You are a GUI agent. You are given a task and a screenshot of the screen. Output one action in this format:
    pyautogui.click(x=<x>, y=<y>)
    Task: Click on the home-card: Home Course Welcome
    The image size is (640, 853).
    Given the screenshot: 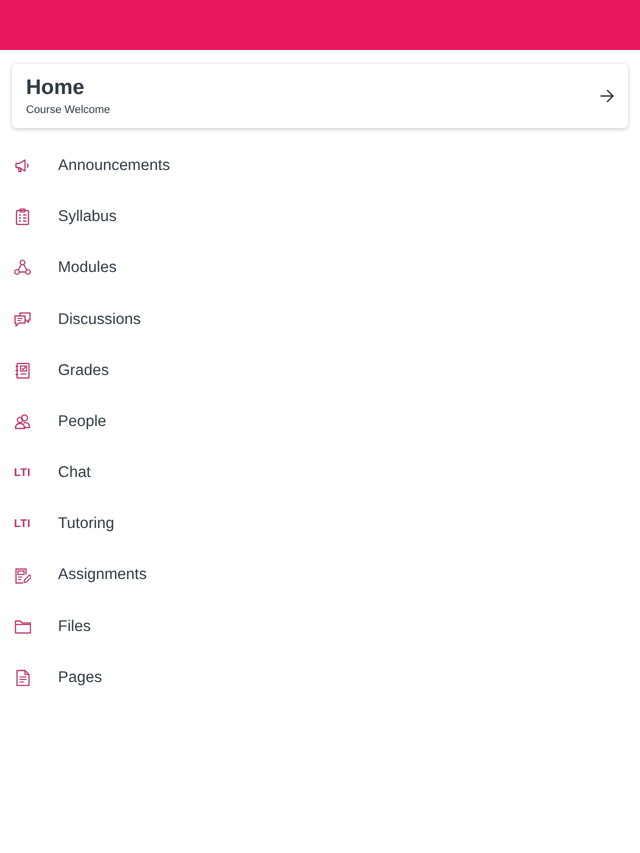 What is the action you would take?
    pyautogui.click(x=320, y=96)
    